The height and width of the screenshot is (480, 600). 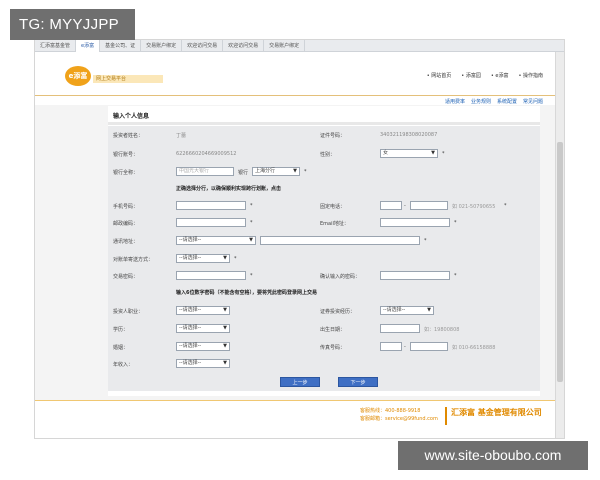 What do you see at coordinates (126, 155) in the screenshot?
I see `bank-account-label: 银行账号：` at bounding box center [126, 155].